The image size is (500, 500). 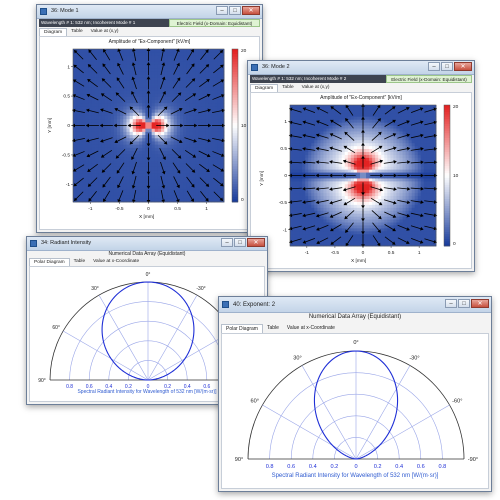 What do you see at coordinates (307, 253) in the screenshot?
I see `x-tick-label: -1` at bounding box center [307, 253].